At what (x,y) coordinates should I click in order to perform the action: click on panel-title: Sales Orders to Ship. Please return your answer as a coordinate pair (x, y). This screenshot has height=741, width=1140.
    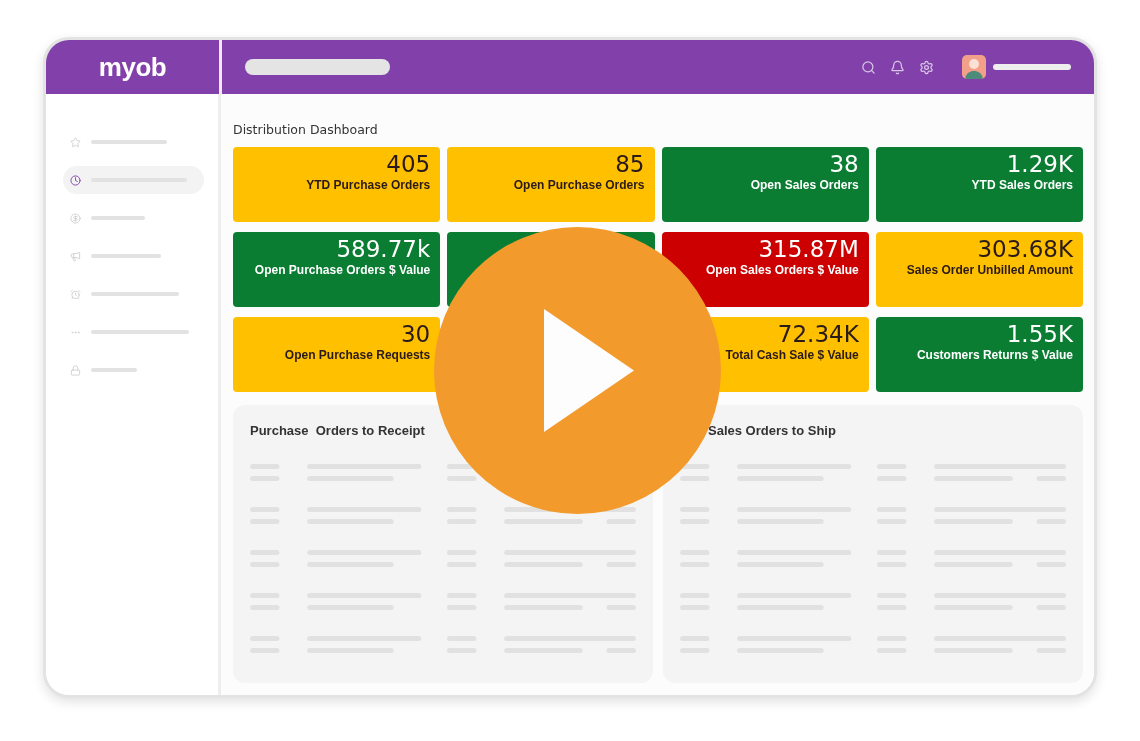
    Looking at the image, I should click on (772, 430).